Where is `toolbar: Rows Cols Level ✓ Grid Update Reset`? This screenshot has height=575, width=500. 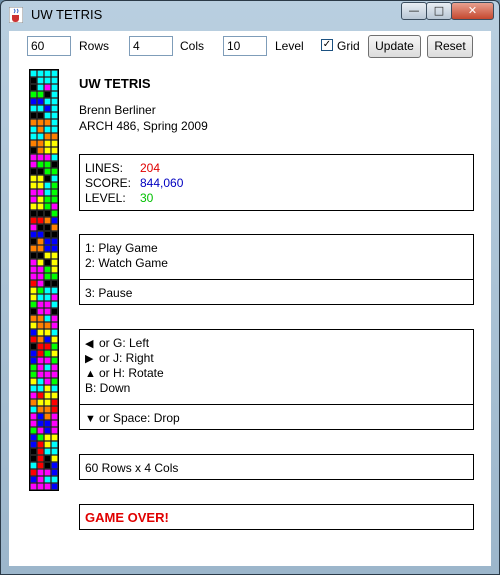 toolbar: Rows Cols Level ✓ Grid Update Reset is located at coordinates (250, 46).